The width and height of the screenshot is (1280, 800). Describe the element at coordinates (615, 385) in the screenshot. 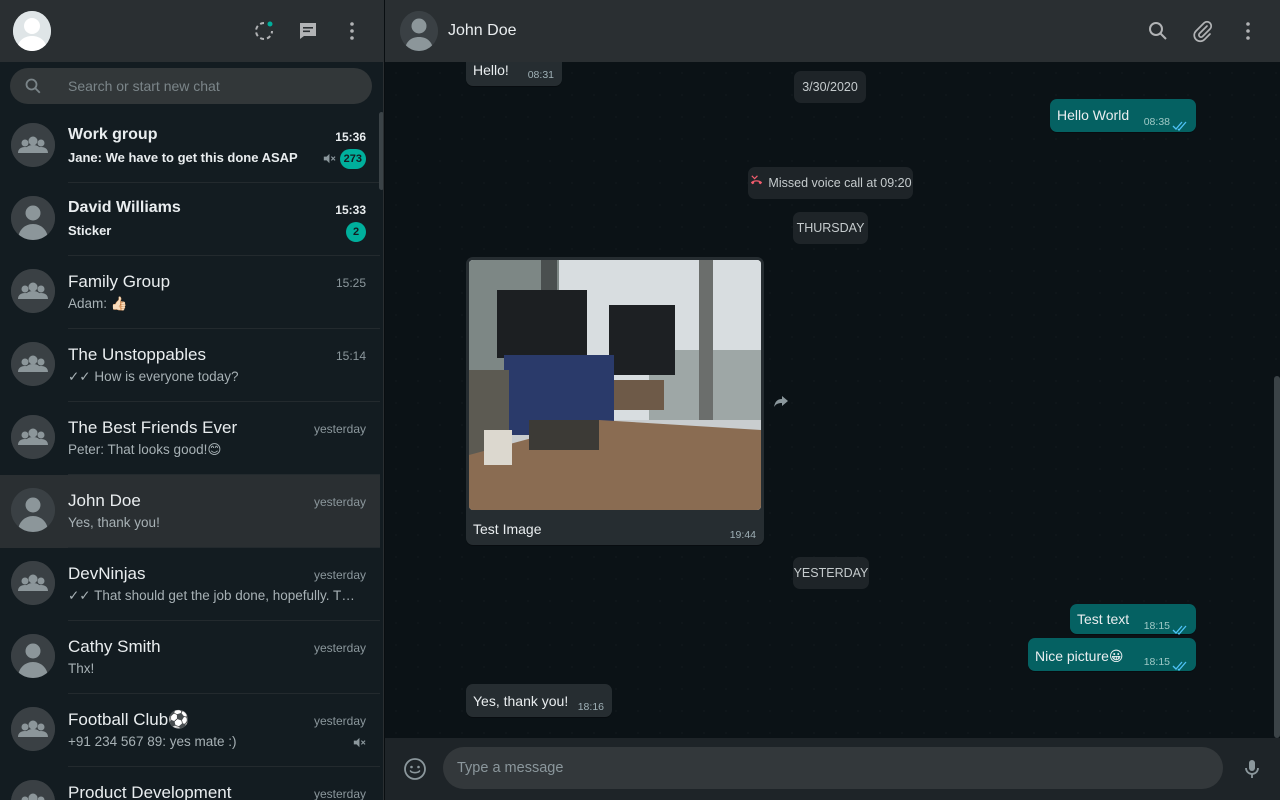

I see `message-image` at that location.